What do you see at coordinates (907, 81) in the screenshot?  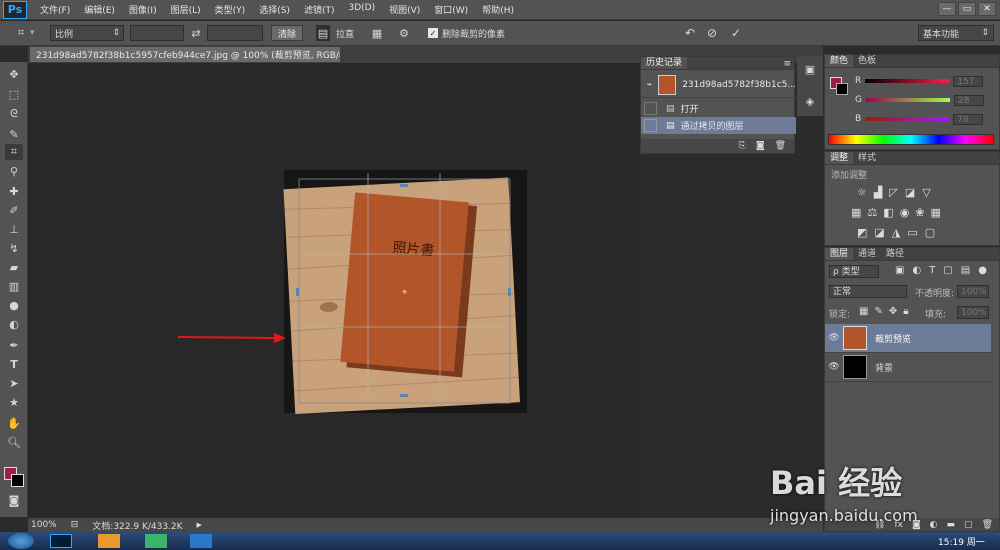 I see `r-slider` at bounding box center [907, 81].